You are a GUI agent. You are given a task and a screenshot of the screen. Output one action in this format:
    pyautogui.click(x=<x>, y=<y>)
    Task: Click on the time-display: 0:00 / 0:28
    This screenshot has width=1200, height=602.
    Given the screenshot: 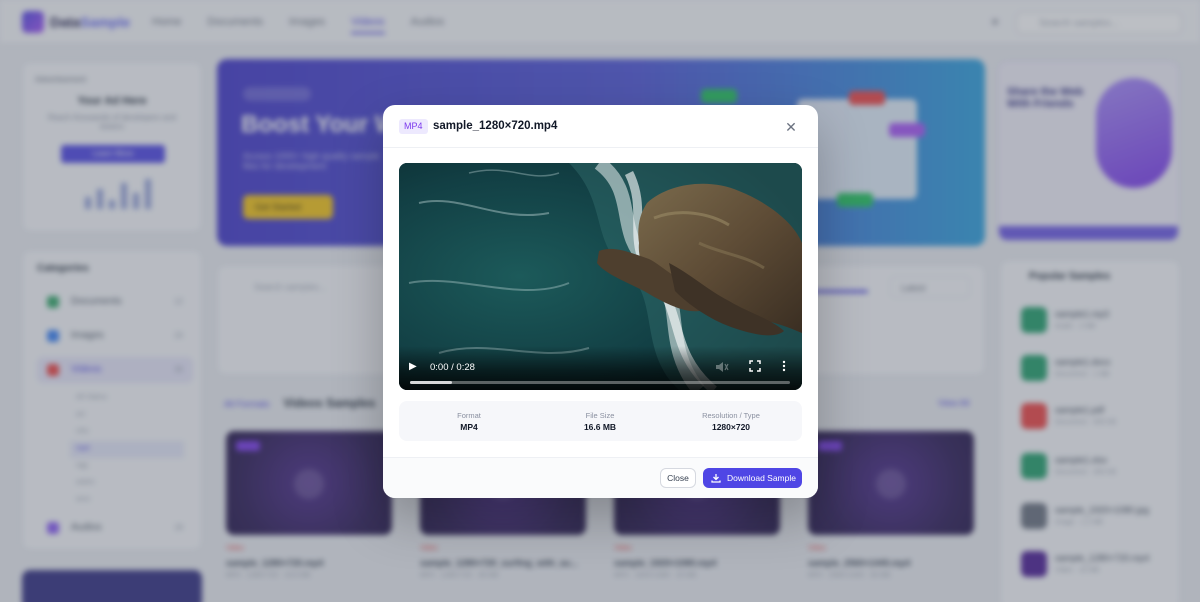 What is the action you would take?
    pyautogui.click(x=452, y=367)
    